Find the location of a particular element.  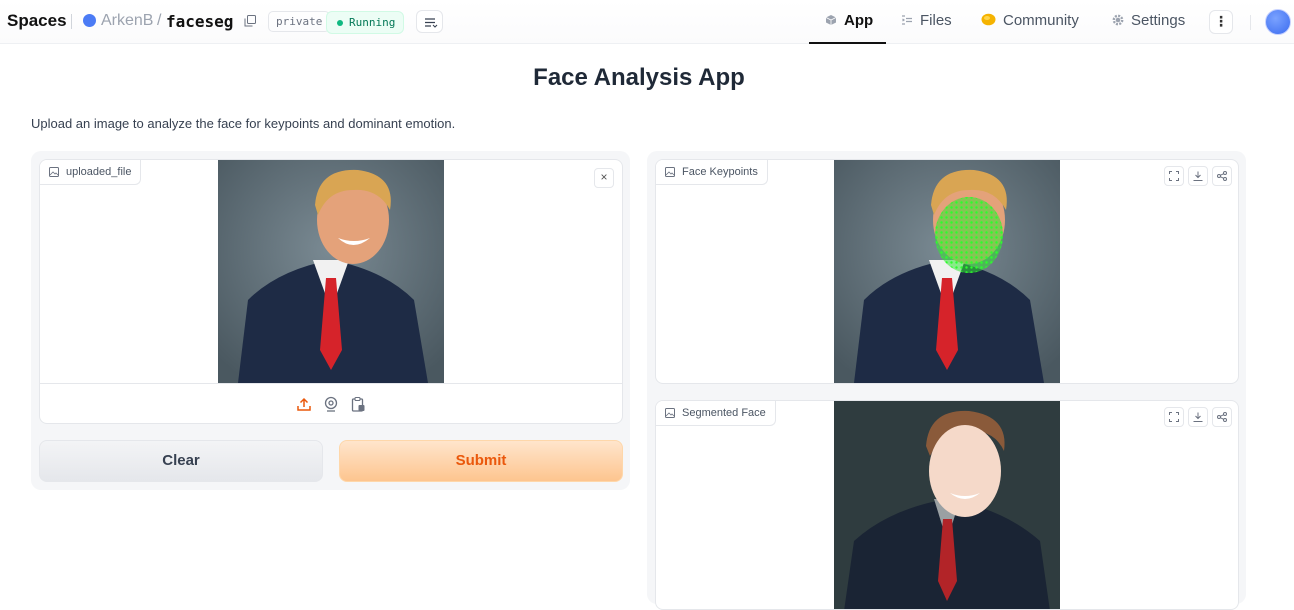

clear-button: Clear is located at coordinates (181, 461).